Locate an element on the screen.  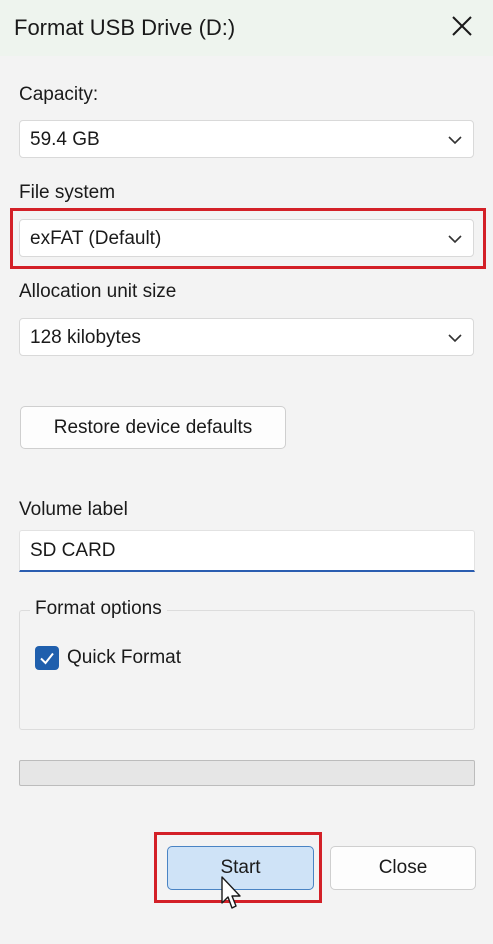
format-options-group is located at coordinates (247, 670).